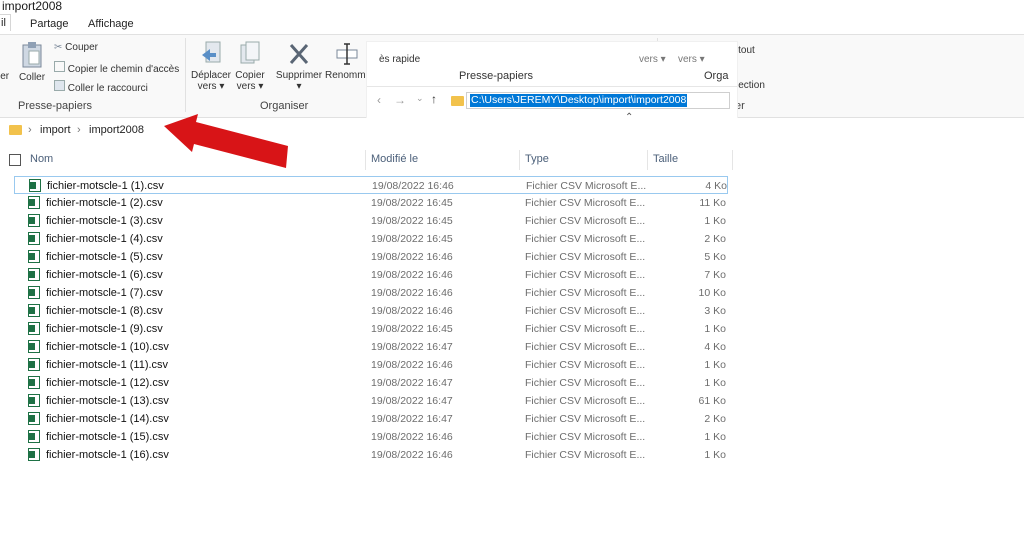 The width and height of the screenshot is (1024, 538). What do you see at coordinates (211, 86) in the screenshot?
I see `move-to-sub: vers ▾` at bounding box center [211, 86].